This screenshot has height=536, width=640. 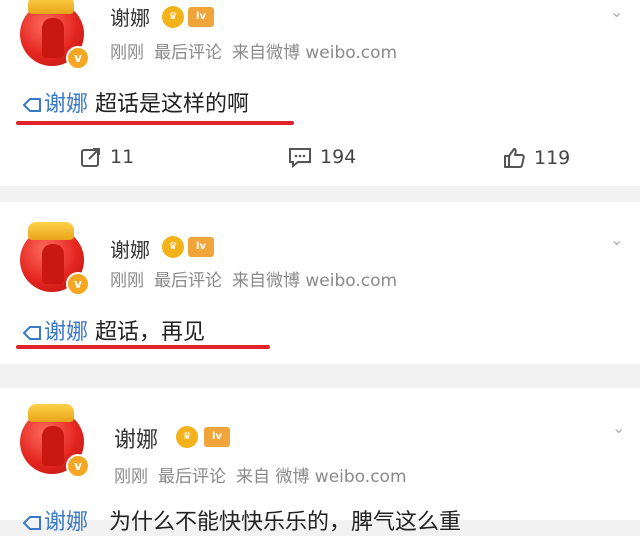 I want to click on repost-icon, so click(x=90, y=157).